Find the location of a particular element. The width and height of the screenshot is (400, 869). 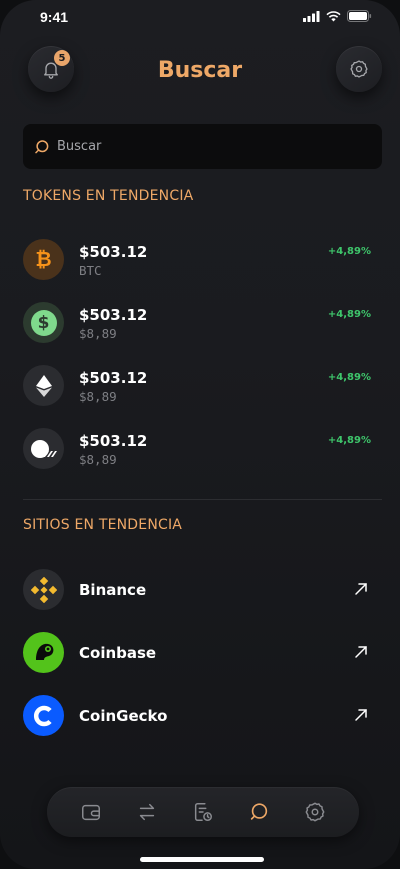

token-row-btc: ₿ $503.12 BTC +4,89% is located at coordinates (199, 261).